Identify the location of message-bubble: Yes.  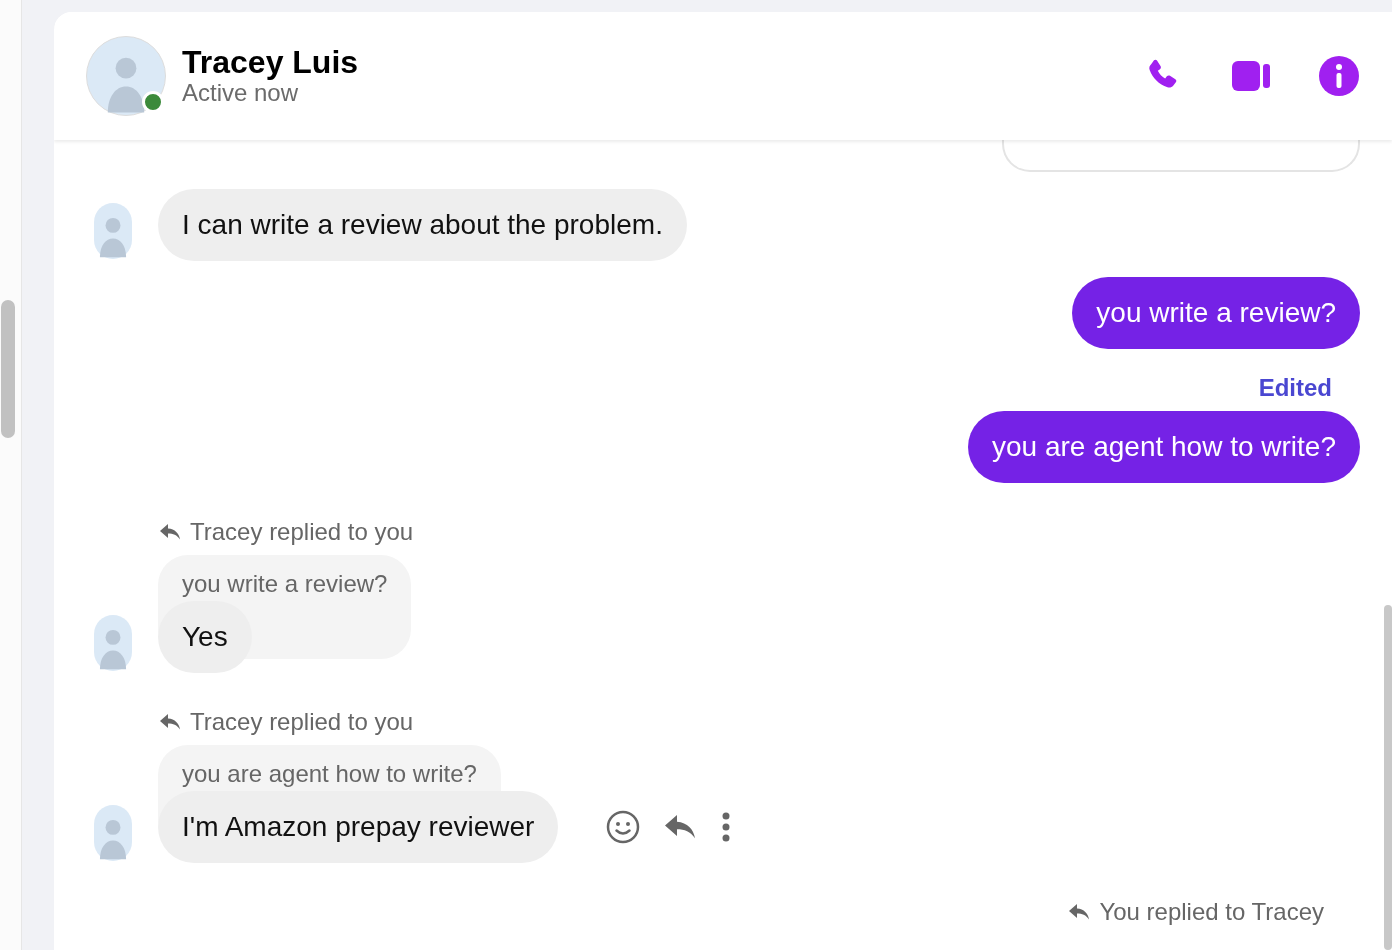
(205, 637).